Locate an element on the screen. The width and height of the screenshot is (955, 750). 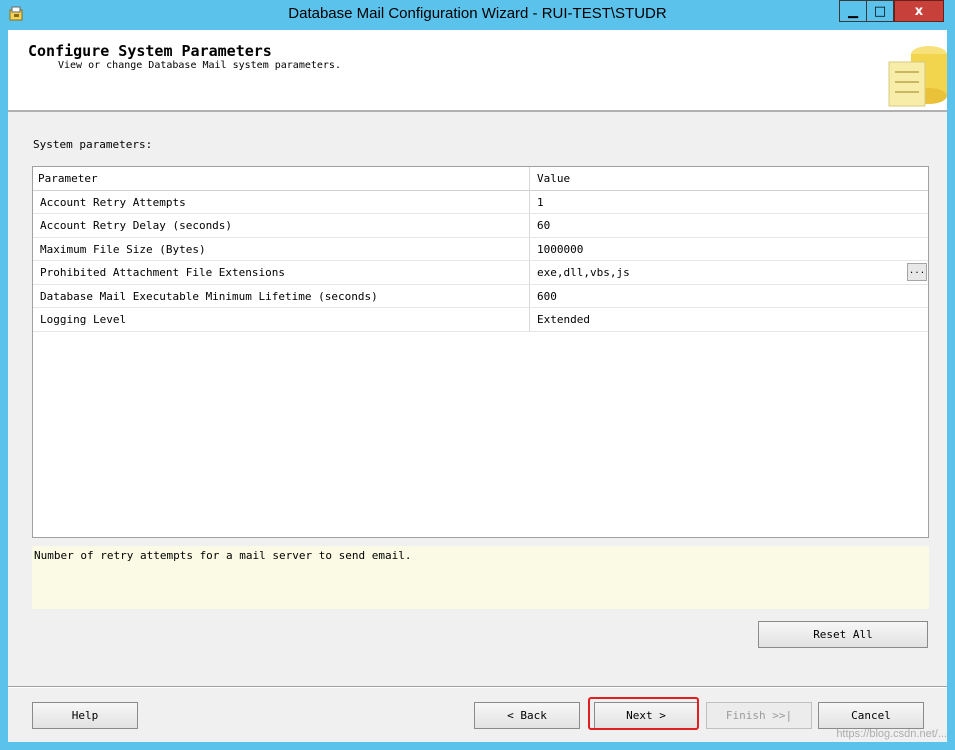
reset-all-button: Reset All is located at coordinates (843, 634).